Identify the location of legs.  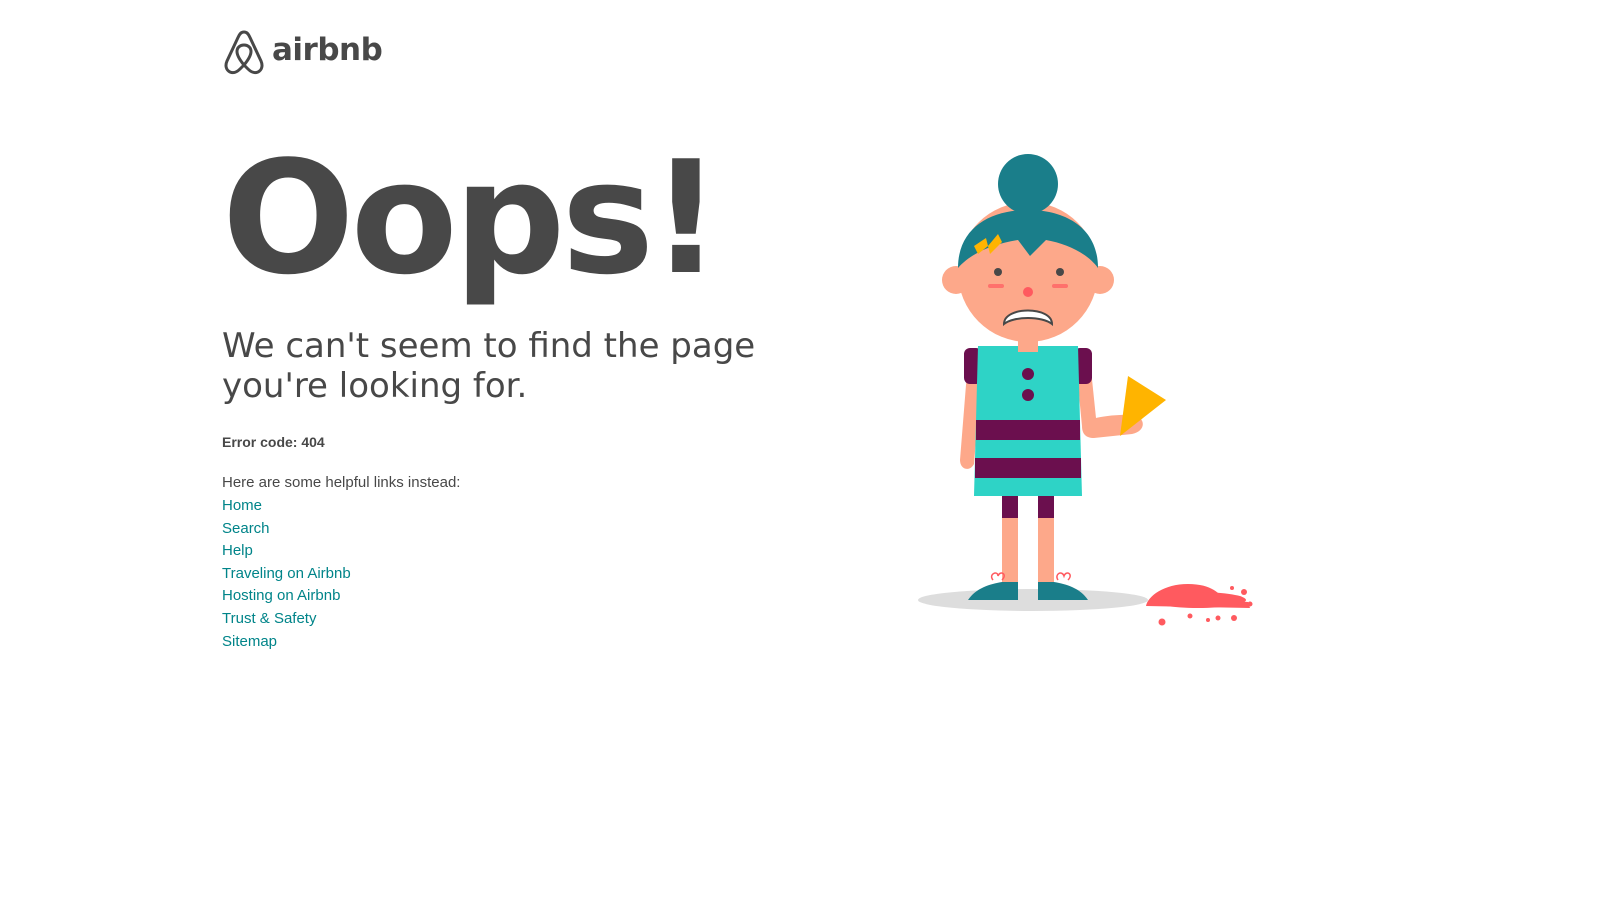
(1028, 541).